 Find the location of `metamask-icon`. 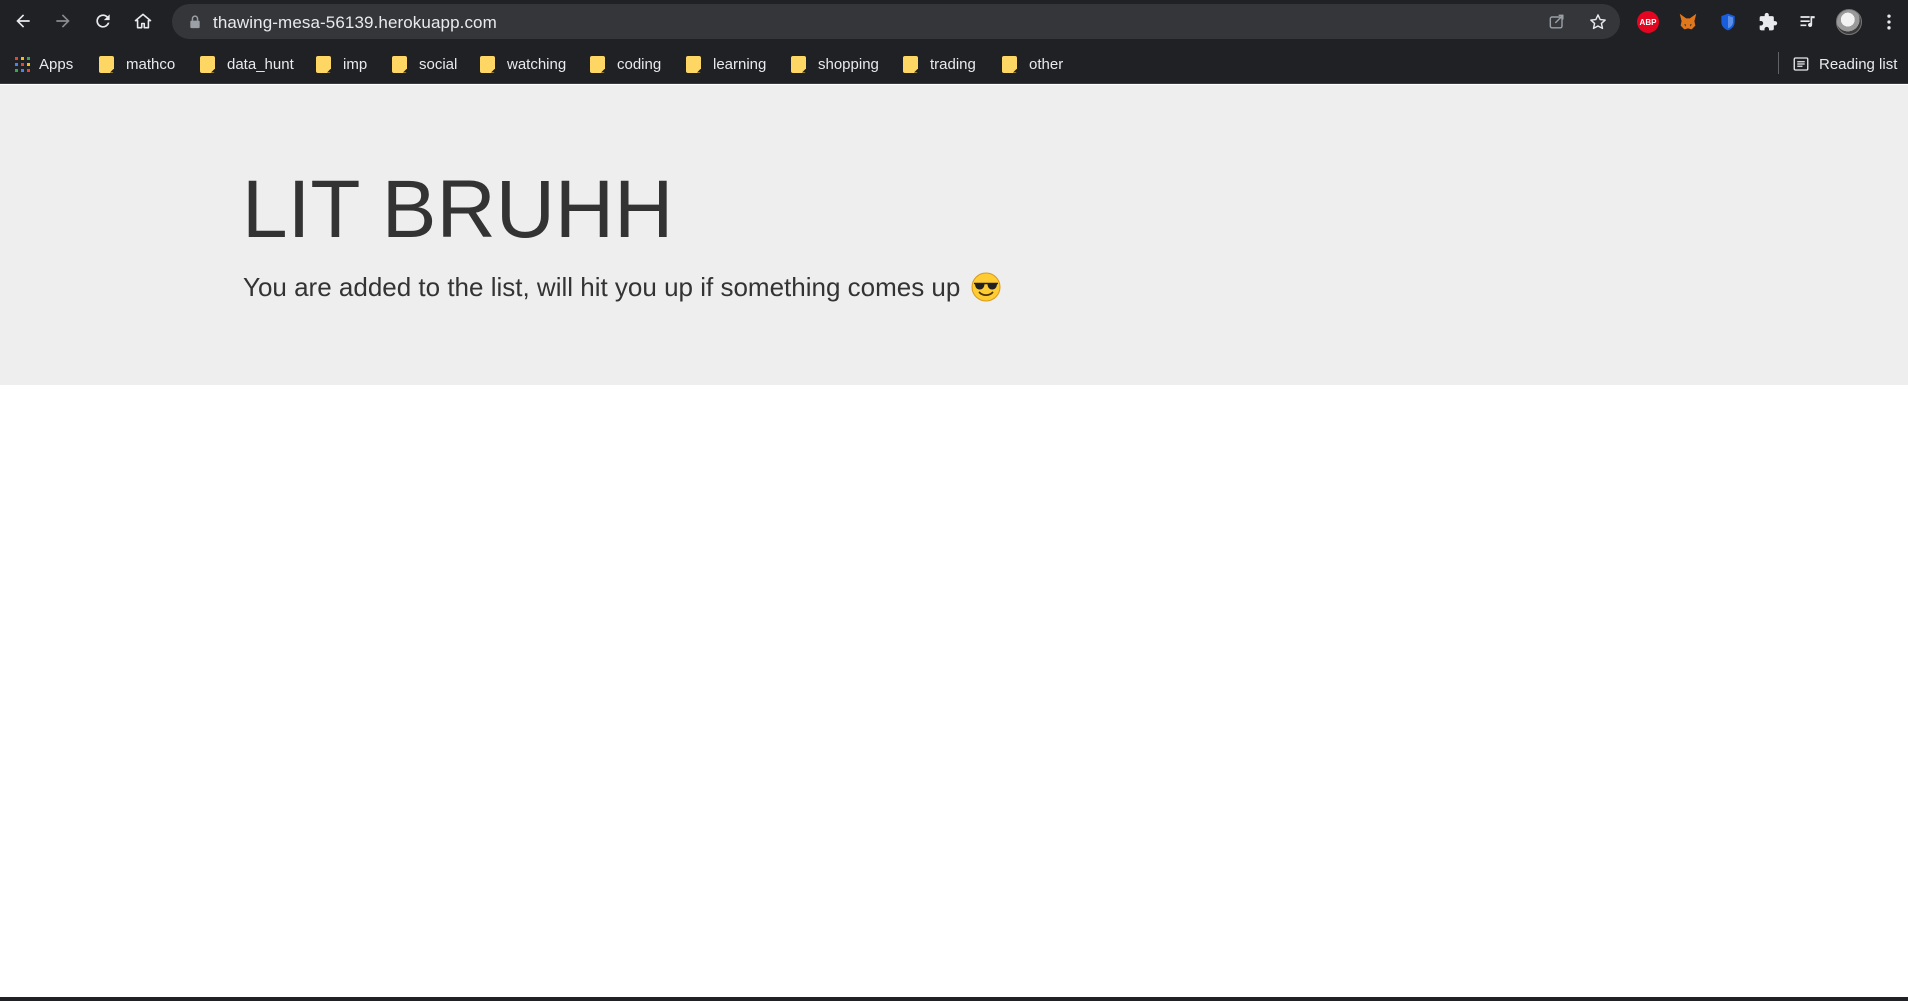

metamask-icon is located at coordinates (1688, 22).